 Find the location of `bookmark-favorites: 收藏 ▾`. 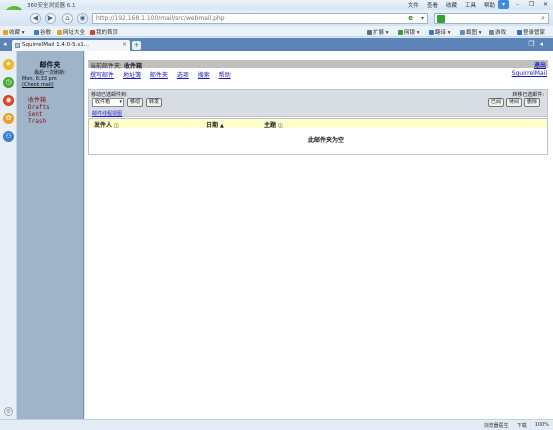

bookmark-favorites: 收藏 ▾ is located at coordinates (14, 32).